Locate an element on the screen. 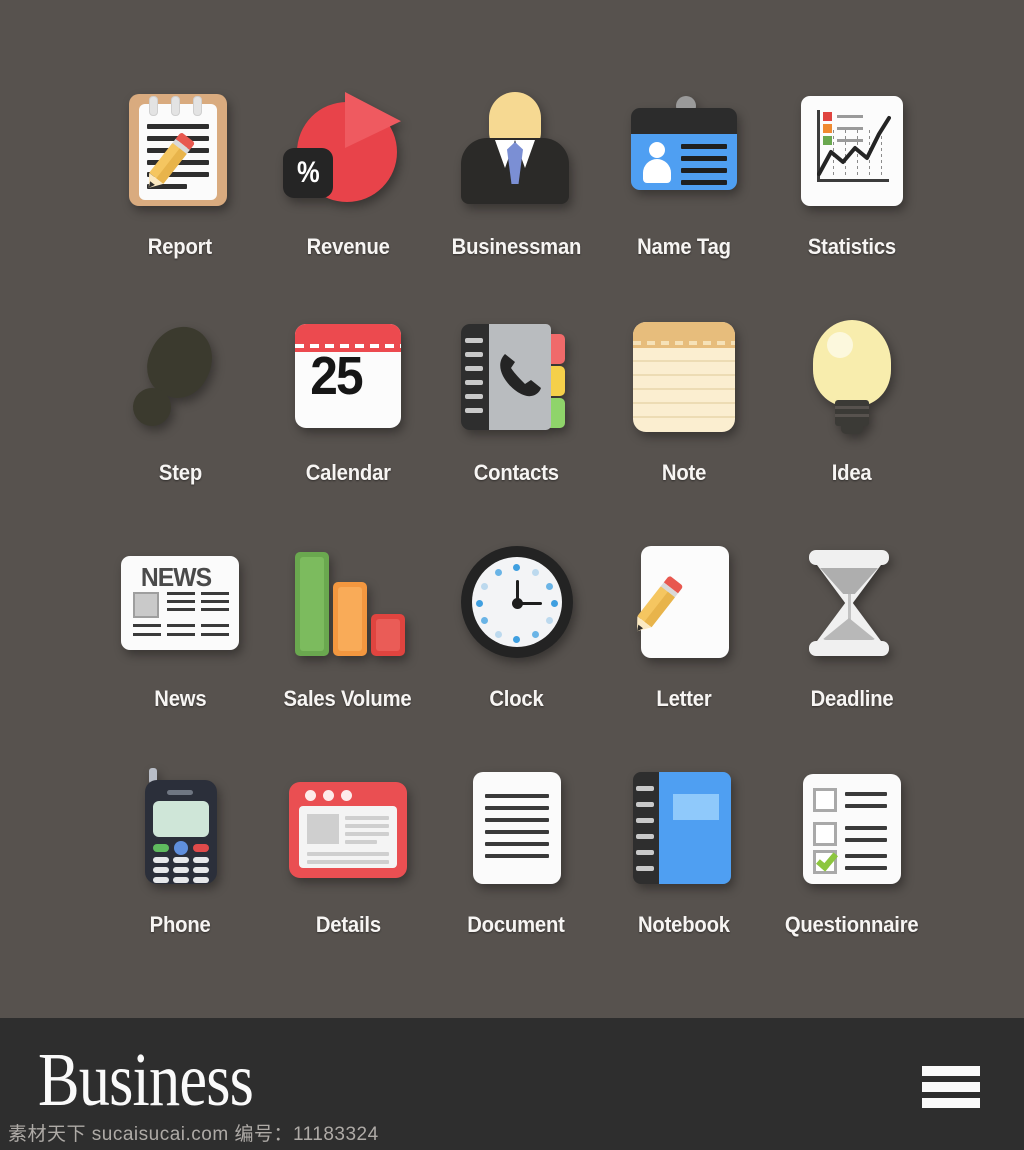  icon-label: Report is located at coordinates (180, 246).